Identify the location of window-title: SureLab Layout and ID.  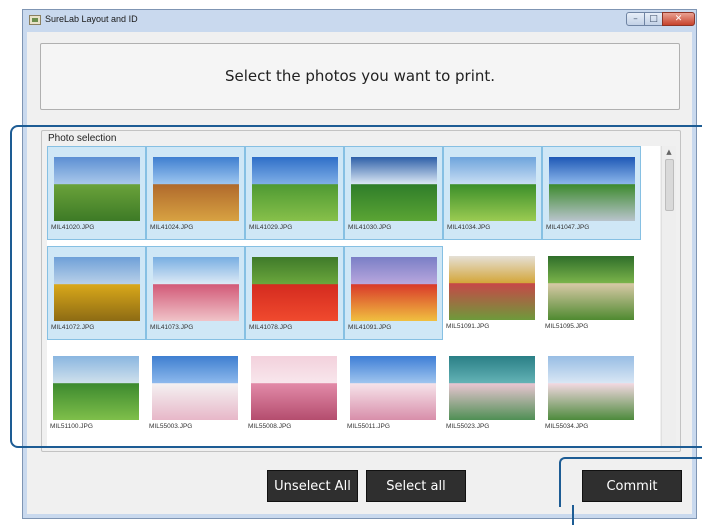
(91, 19).